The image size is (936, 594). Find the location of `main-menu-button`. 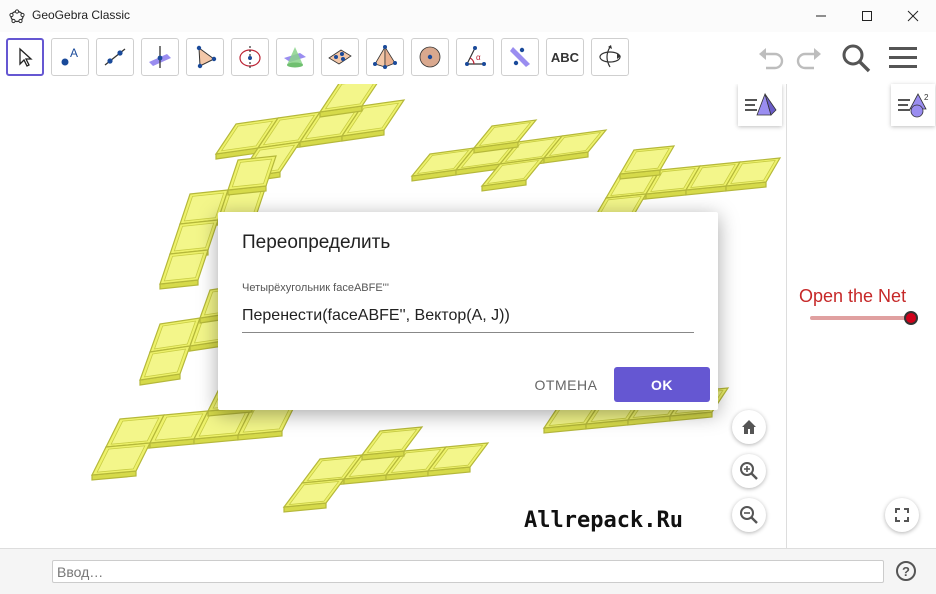

main-menu-button is located at coordinates (903, 58).